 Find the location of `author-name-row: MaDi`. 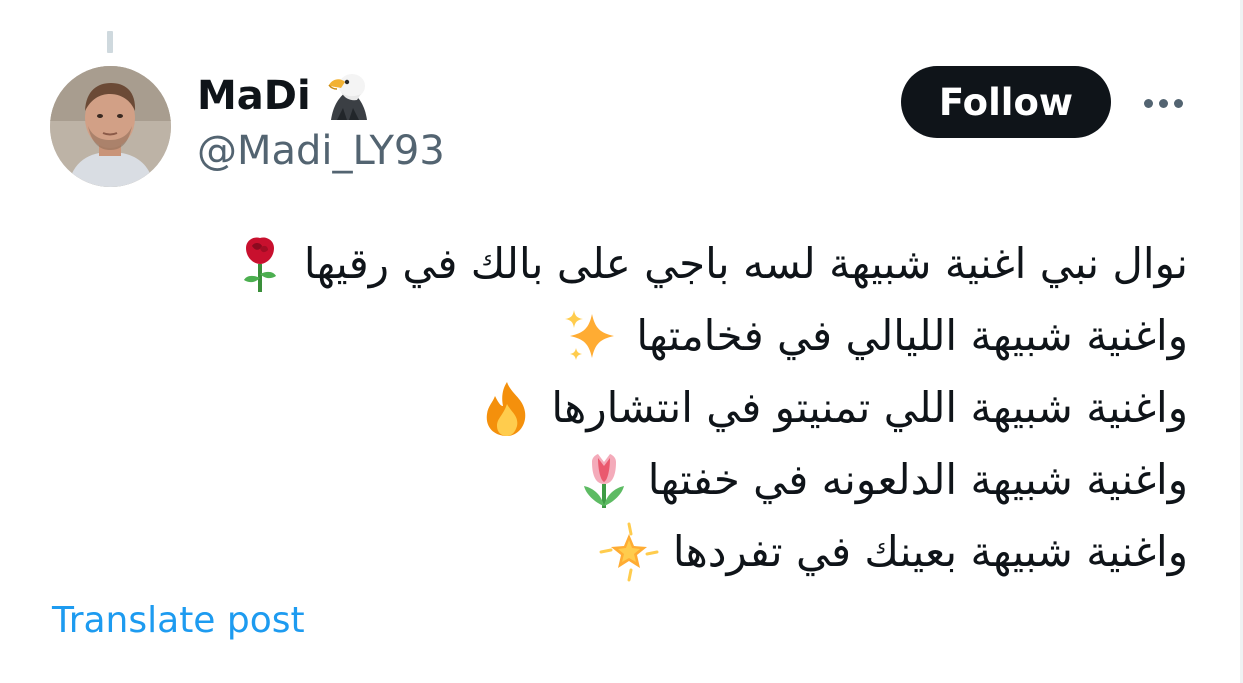

author-name-row: MaDi is located at coordinates (286, 96).